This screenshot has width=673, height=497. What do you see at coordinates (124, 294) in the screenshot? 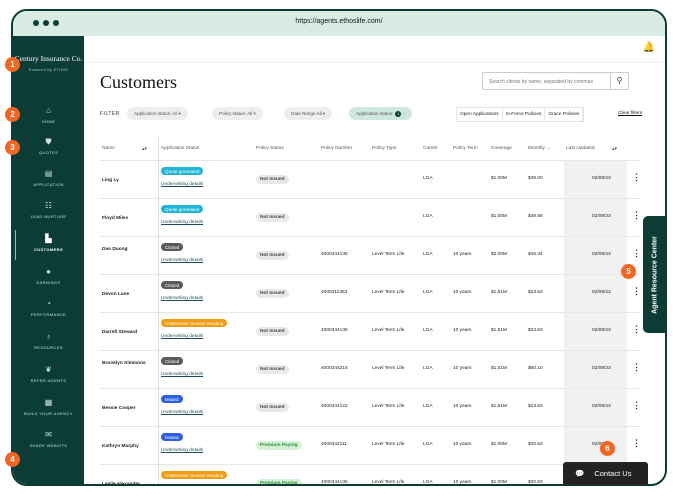
I see `customer-name: Devon Lane` at bounding box center [124, 294].